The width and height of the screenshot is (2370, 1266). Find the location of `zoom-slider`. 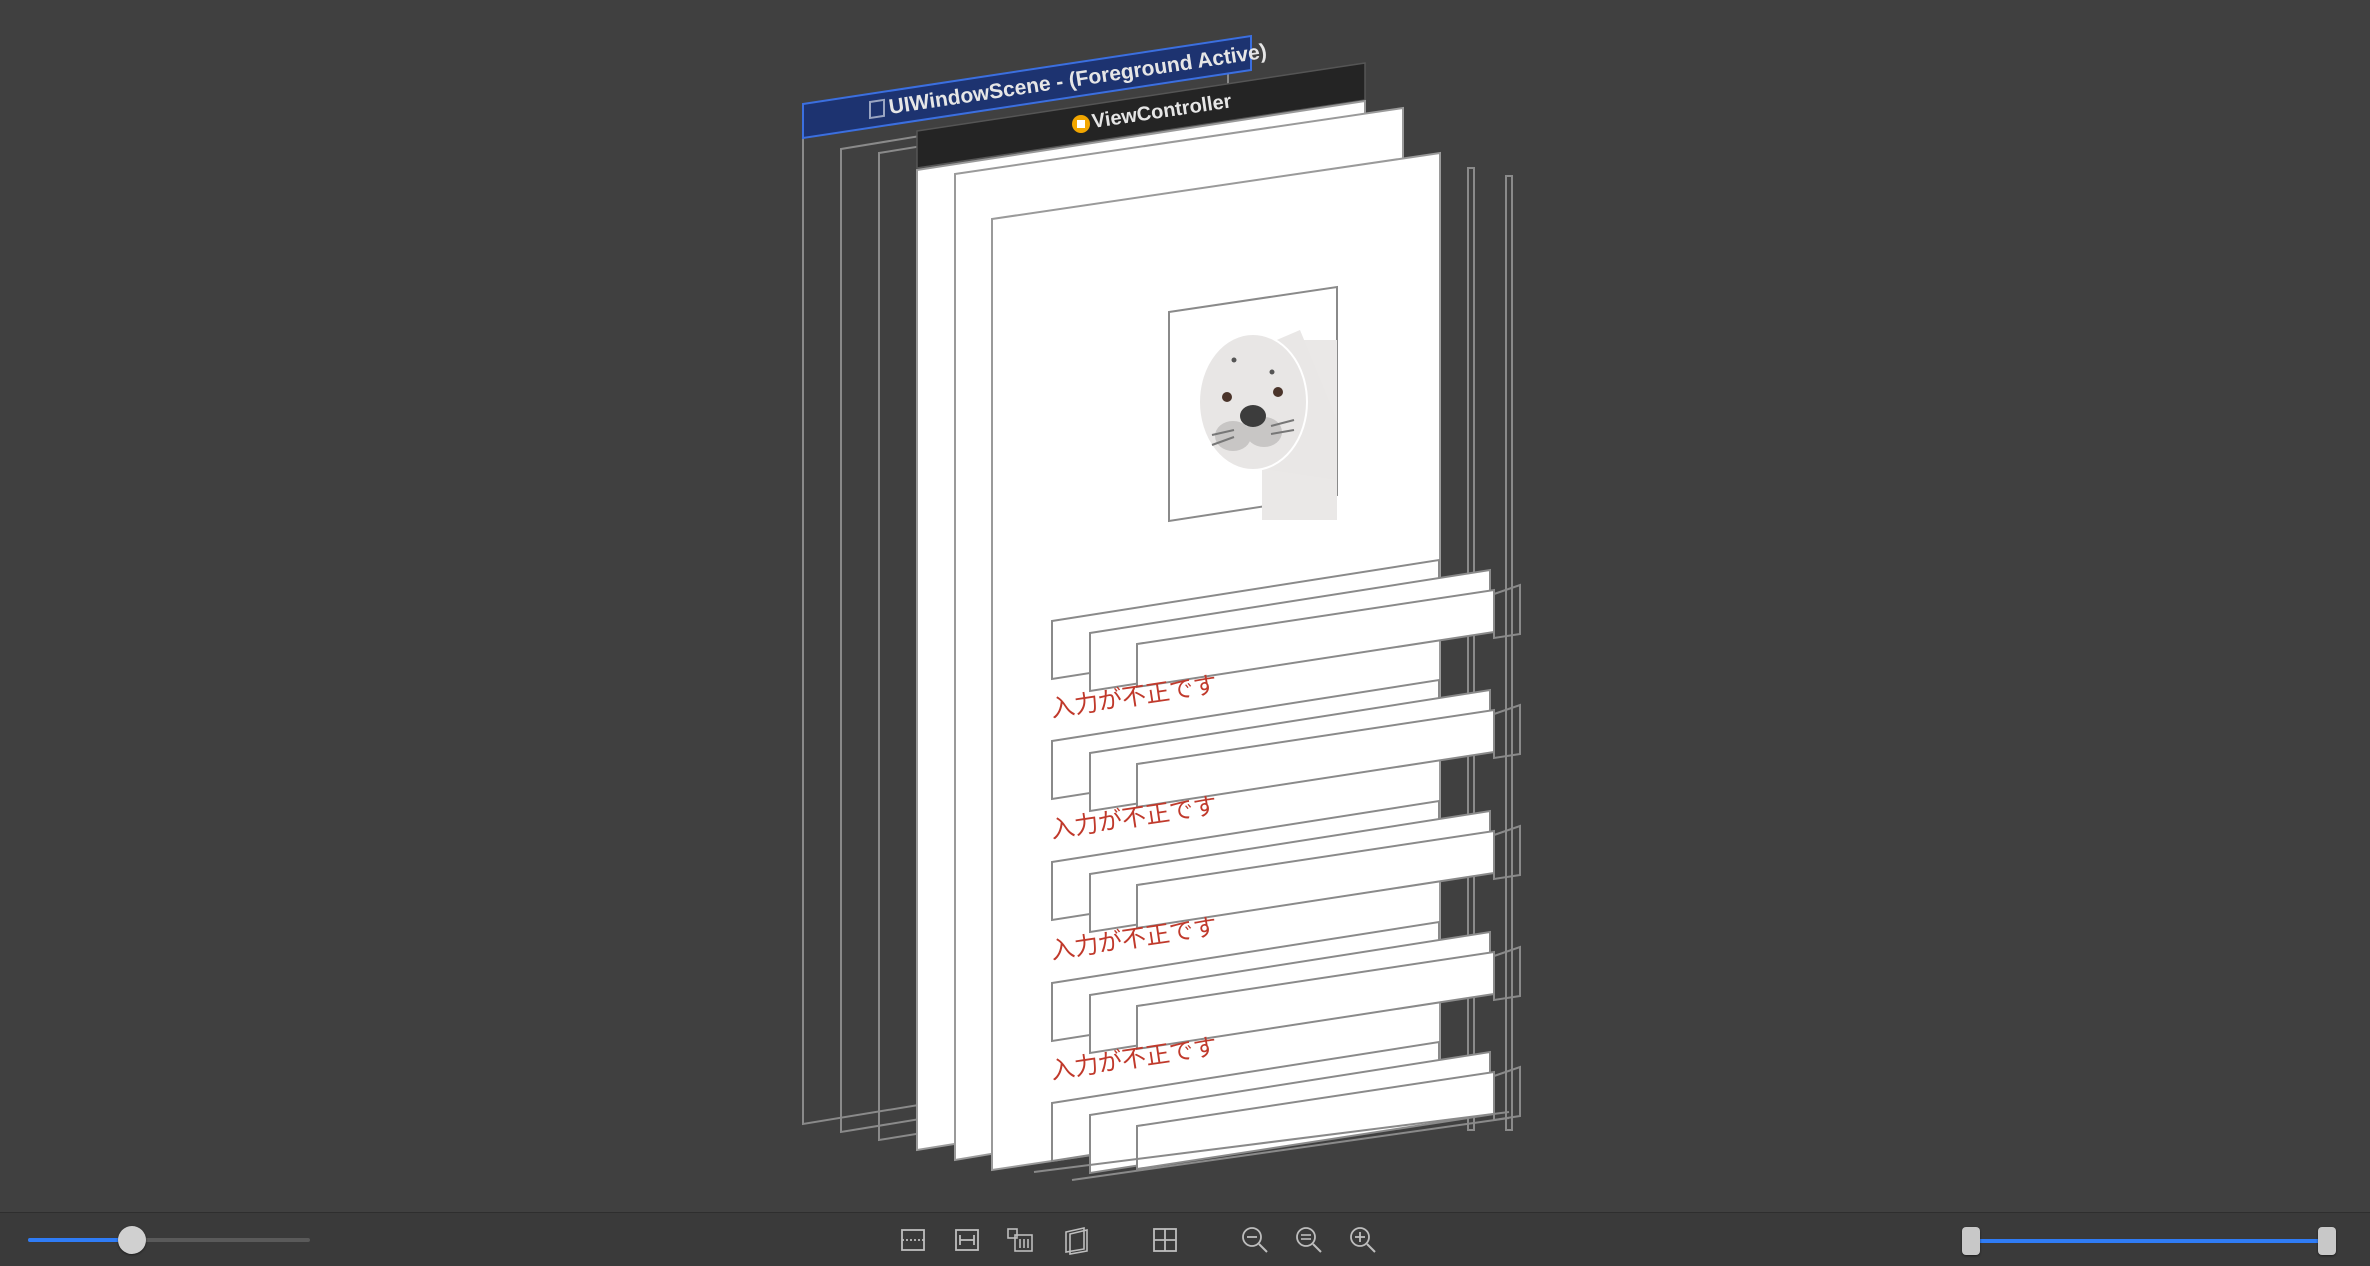

zoom-slider is located at coordinates (170, 1240).